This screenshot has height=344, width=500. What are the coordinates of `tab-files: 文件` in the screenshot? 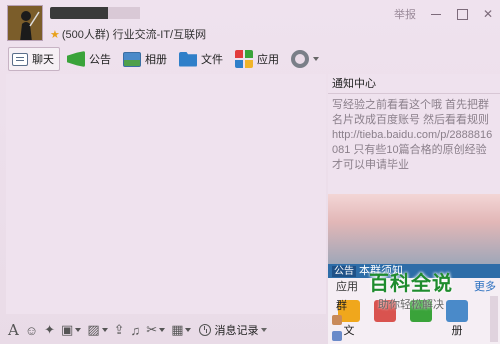 It's located at (202, 59).